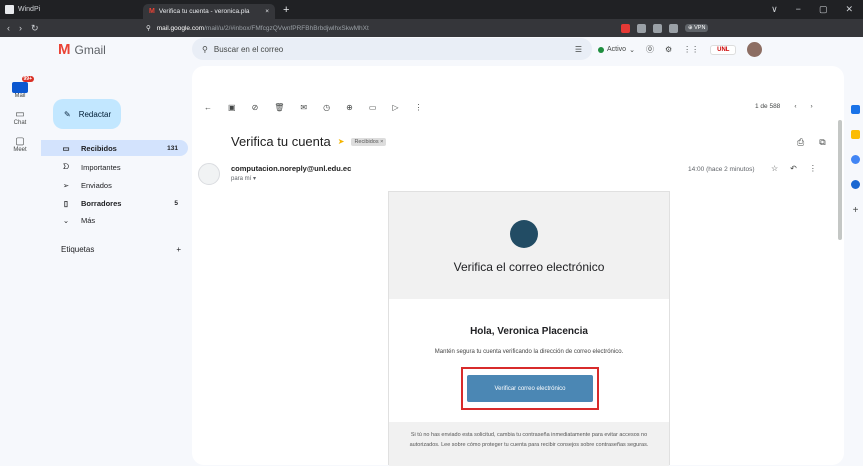 The width and height of the screenshot is (863, 466). I want to click on new-tab-button: +, so click(286, 10).